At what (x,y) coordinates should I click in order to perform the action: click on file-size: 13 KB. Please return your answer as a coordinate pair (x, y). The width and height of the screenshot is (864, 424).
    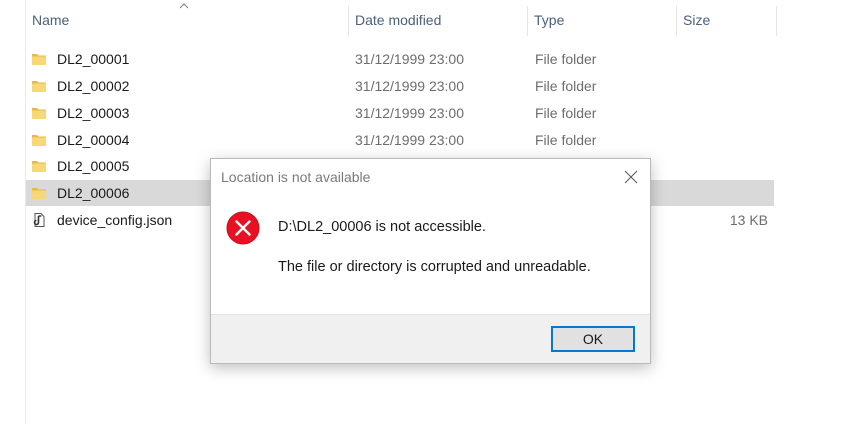
    Looking at the image, I should click on (748, 220).